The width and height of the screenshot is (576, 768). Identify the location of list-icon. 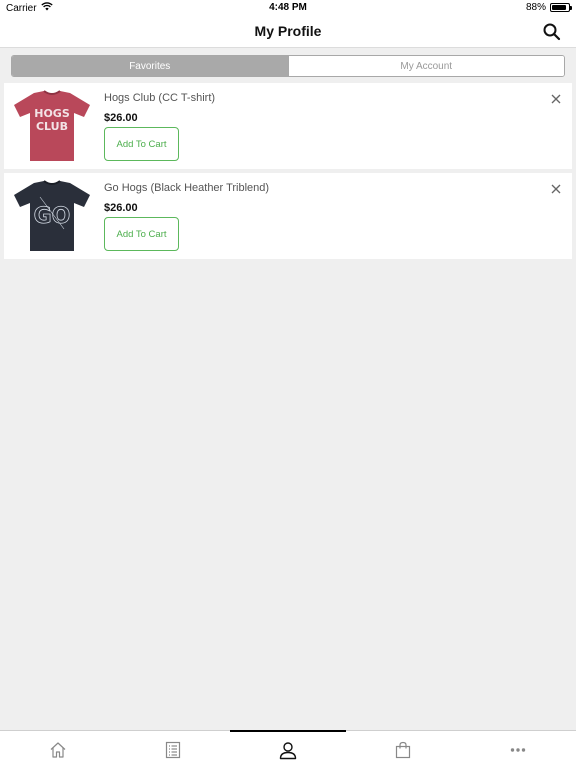
(172, 749).